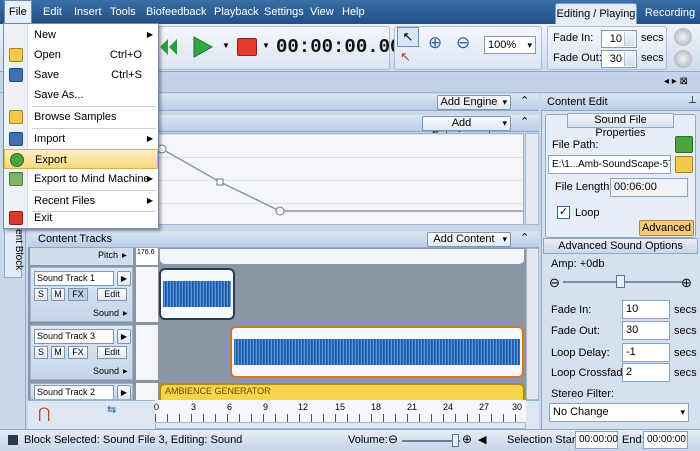 This screenshot has width=700, height=451. Describe the element at coordinates (44, 413) in the screenshot. I see `magnet-icon: ⋂` at that location.